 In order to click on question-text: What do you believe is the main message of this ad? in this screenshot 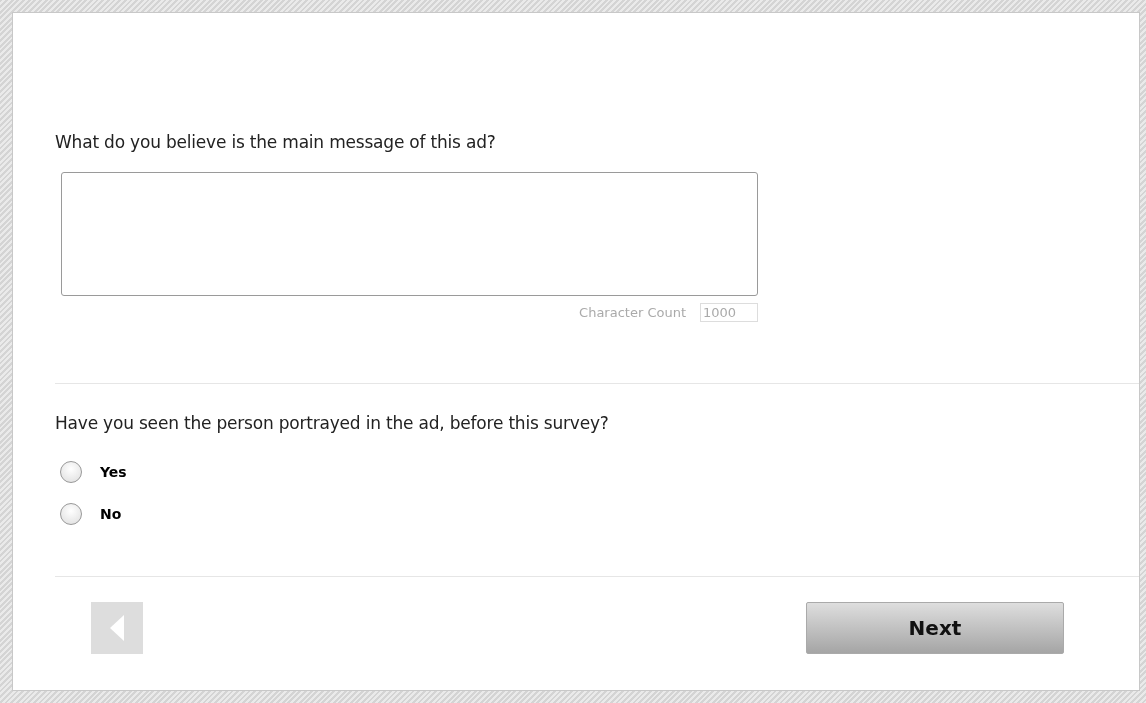, I will do `click(276, 141)`.